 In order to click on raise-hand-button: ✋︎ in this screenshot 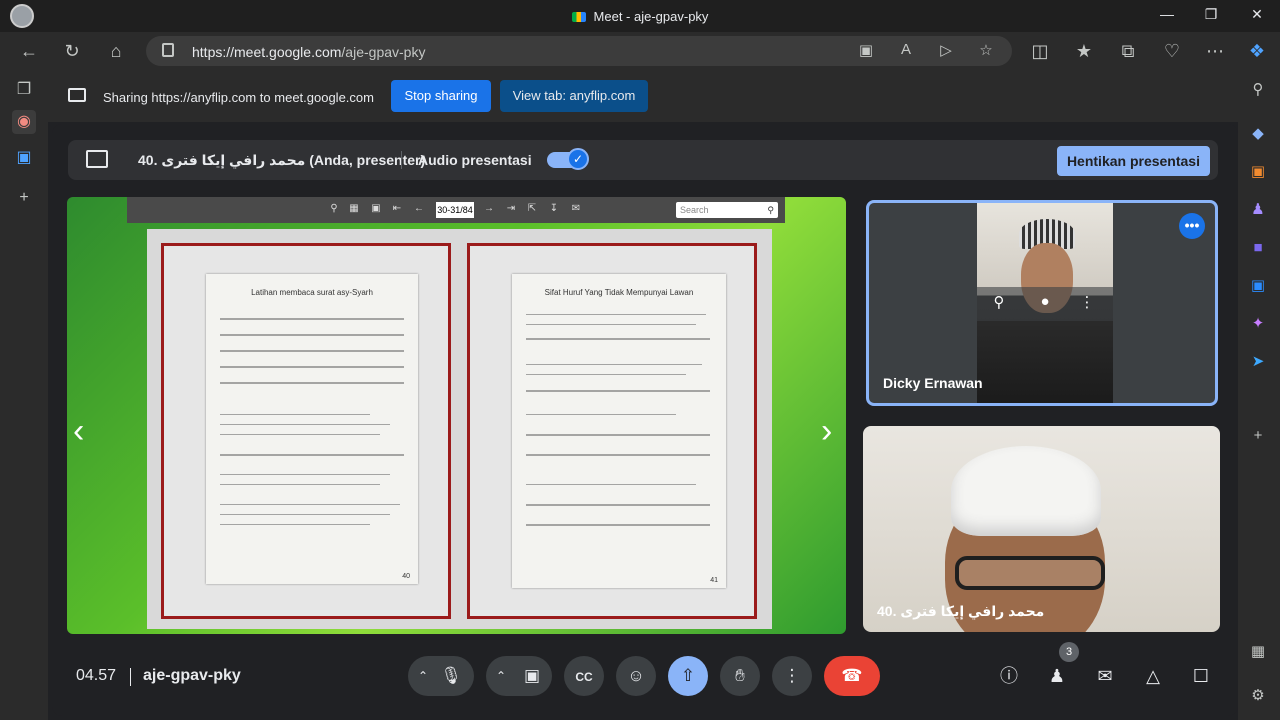, I will do `click(740, 676)`.